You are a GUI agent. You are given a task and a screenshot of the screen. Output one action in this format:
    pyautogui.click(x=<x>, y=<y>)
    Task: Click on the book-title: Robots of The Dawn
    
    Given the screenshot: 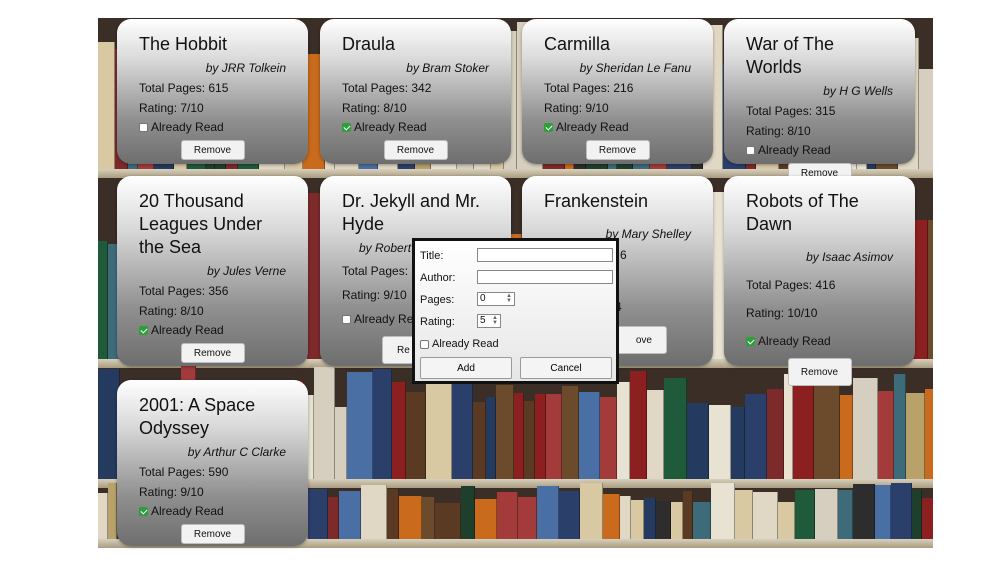 What is the action you would take?
    pyautogui.click(x=802, y=212)
    